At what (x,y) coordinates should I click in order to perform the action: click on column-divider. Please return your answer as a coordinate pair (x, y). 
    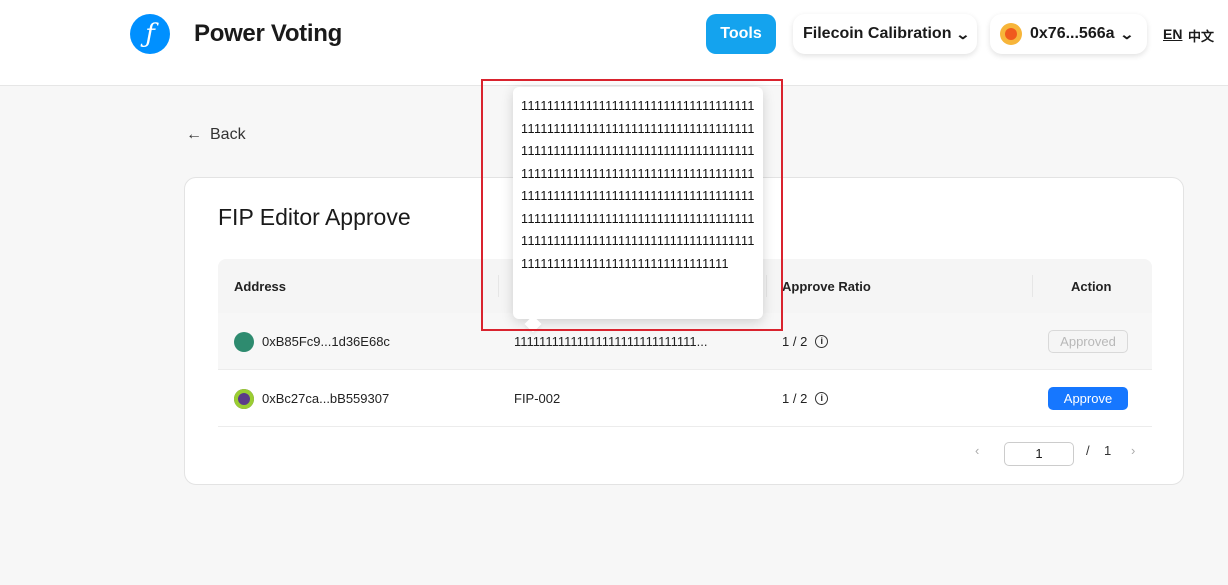
    Looking at the image, I should click on (1032, 286).